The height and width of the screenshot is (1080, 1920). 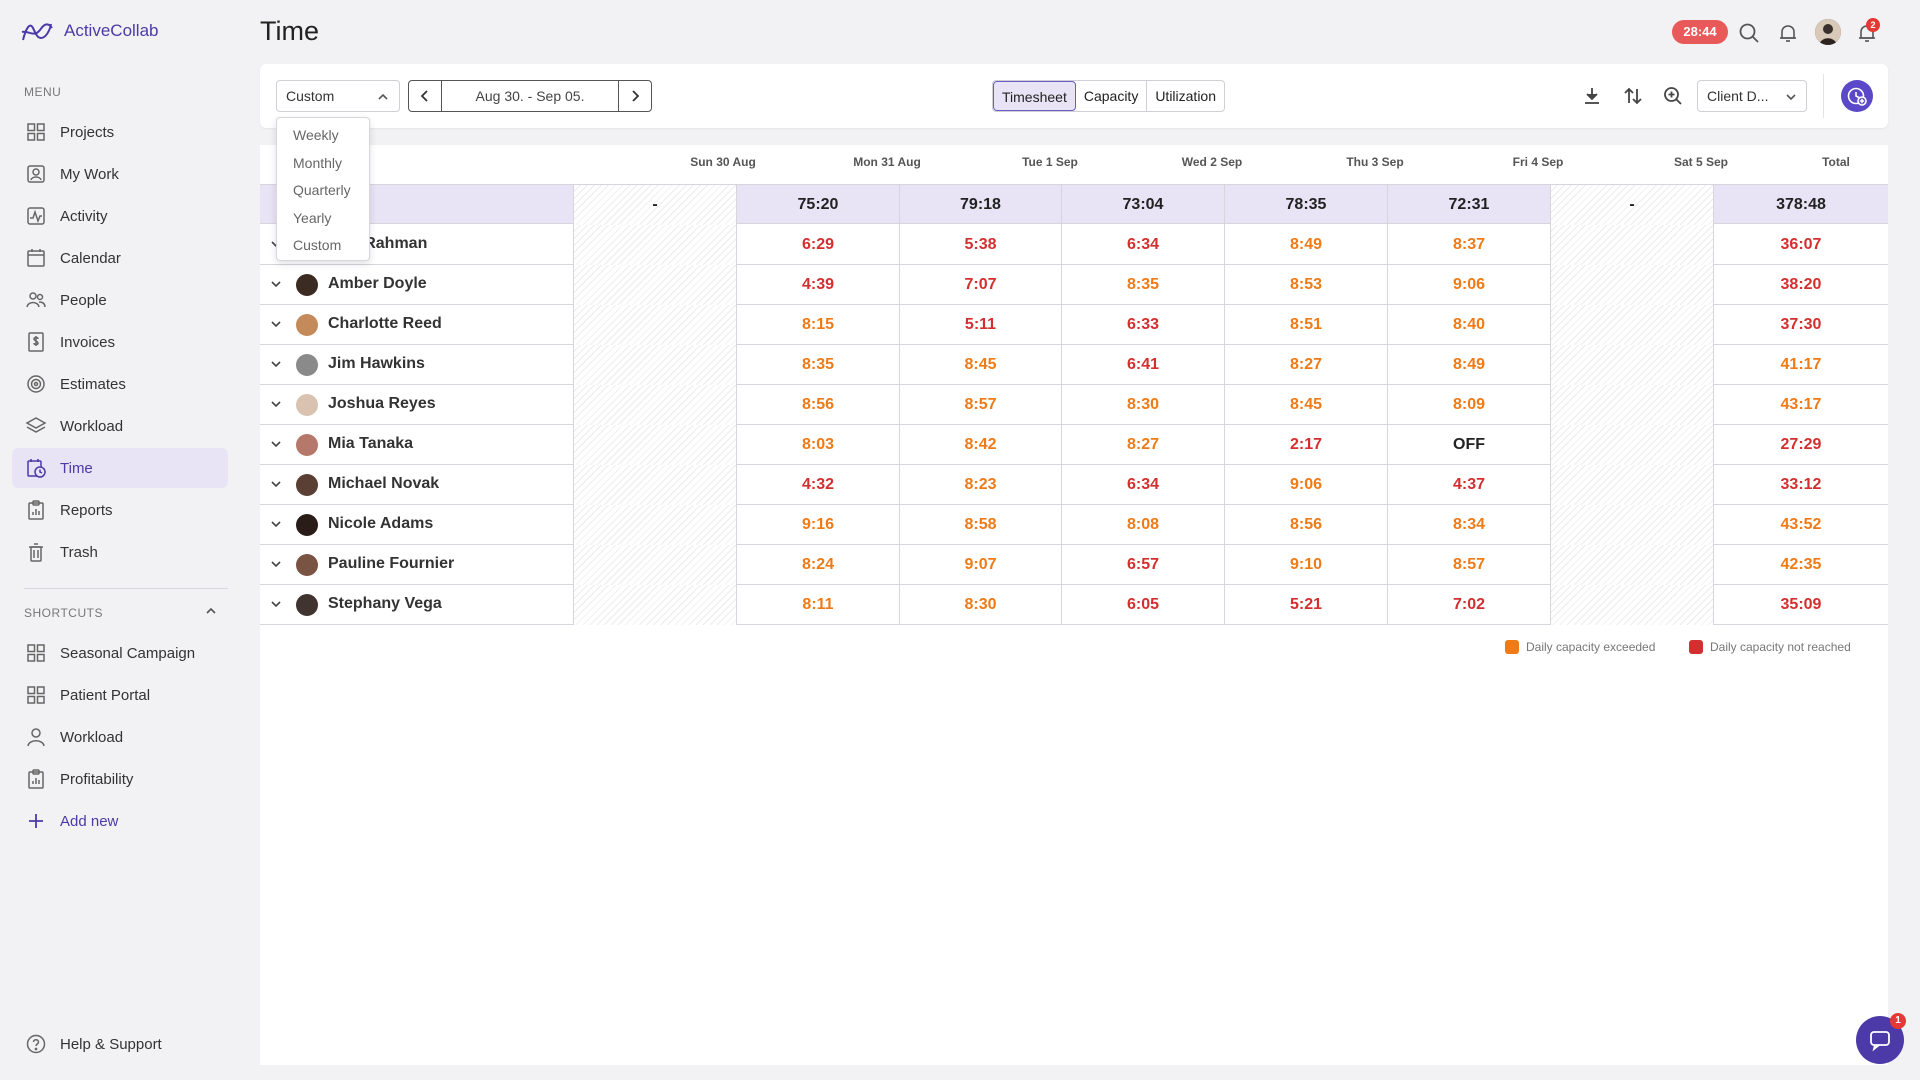 I want to click on day-cell: 8:58, so click(x=980, y=525).